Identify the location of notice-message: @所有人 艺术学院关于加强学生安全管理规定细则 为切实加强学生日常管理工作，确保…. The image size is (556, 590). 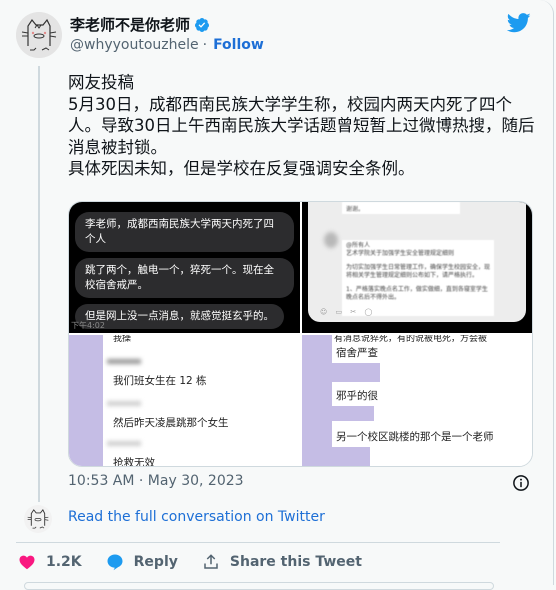
(418, 278).